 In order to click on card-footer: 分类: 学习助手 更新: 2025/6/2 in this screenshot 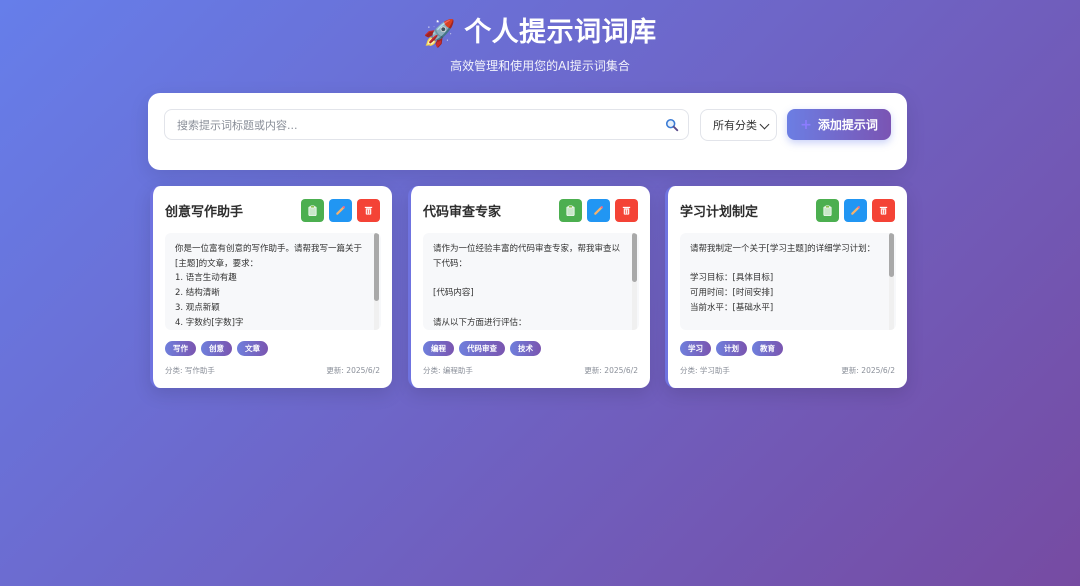, I will do `click(787, 370)`.